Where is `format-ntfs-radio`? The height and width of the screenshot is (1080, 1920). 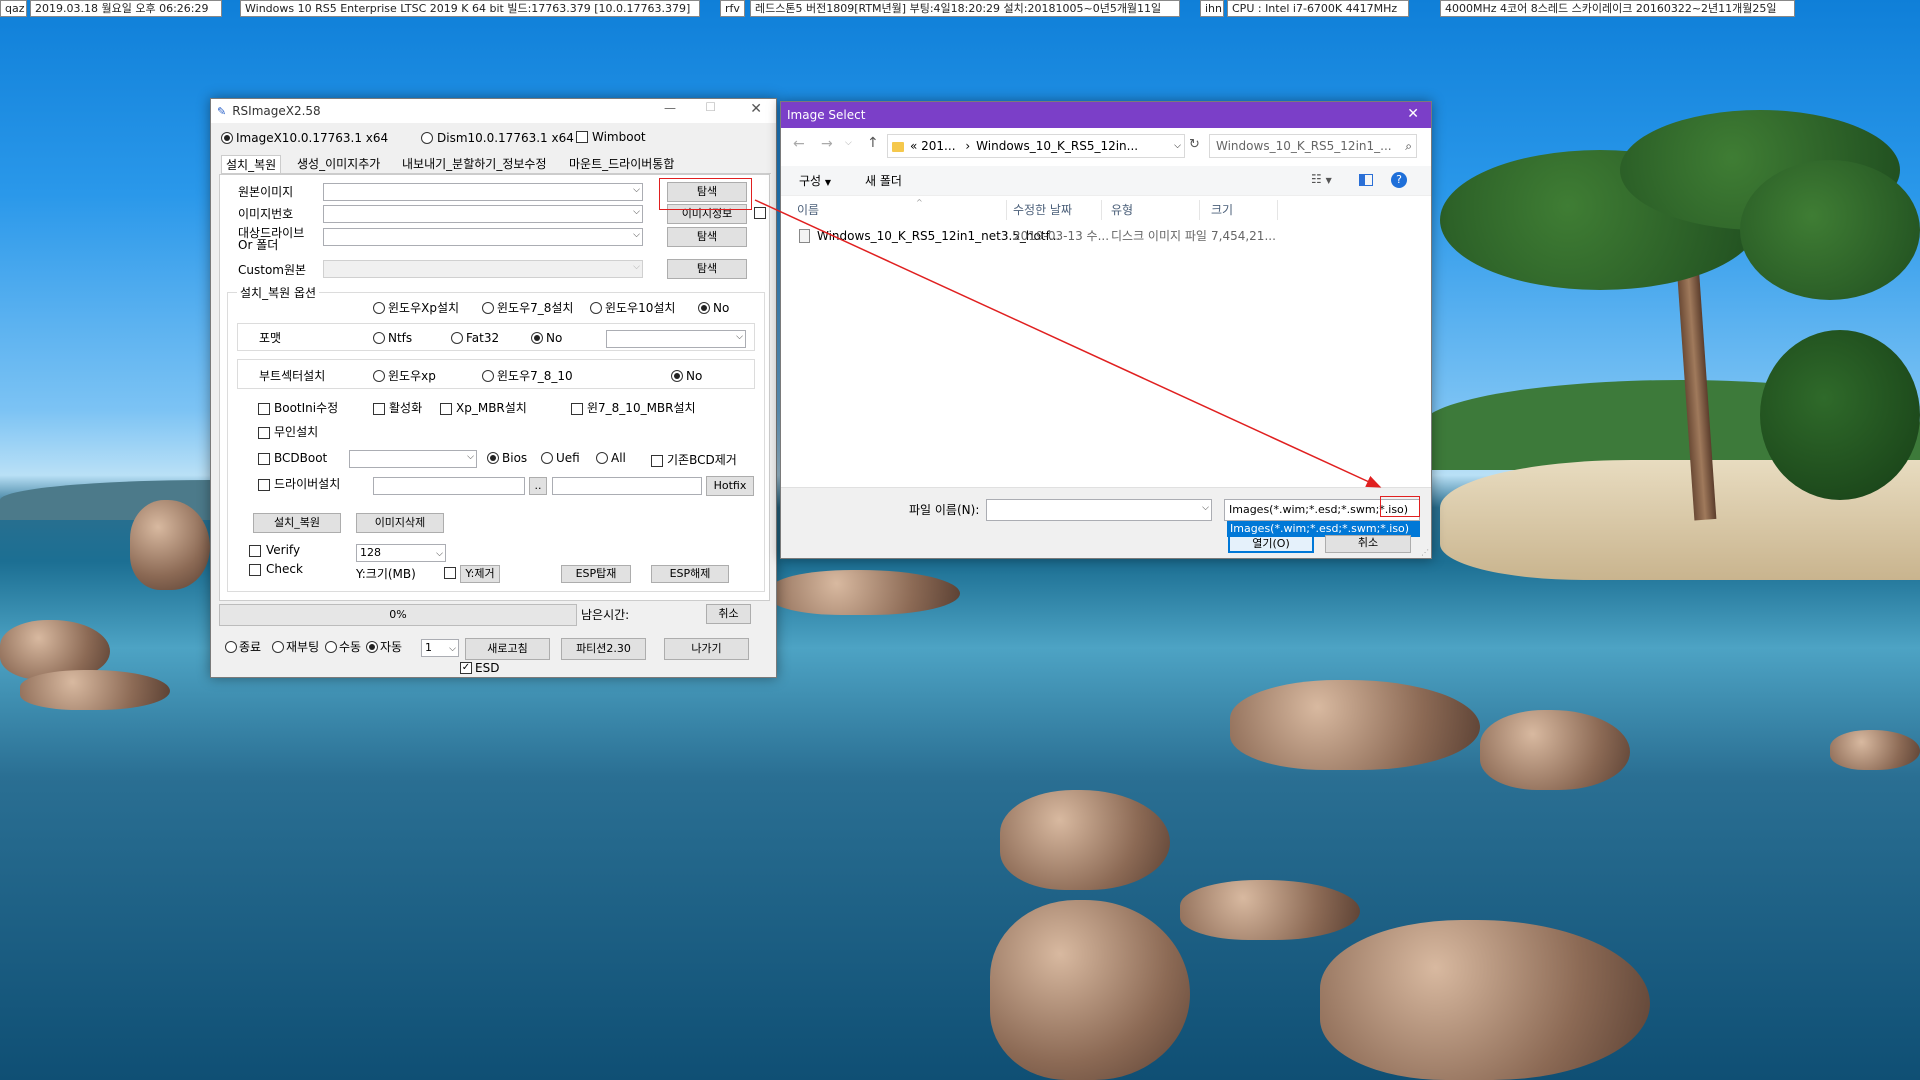
format-ntfs-radio is located at coordinates (379, 338).